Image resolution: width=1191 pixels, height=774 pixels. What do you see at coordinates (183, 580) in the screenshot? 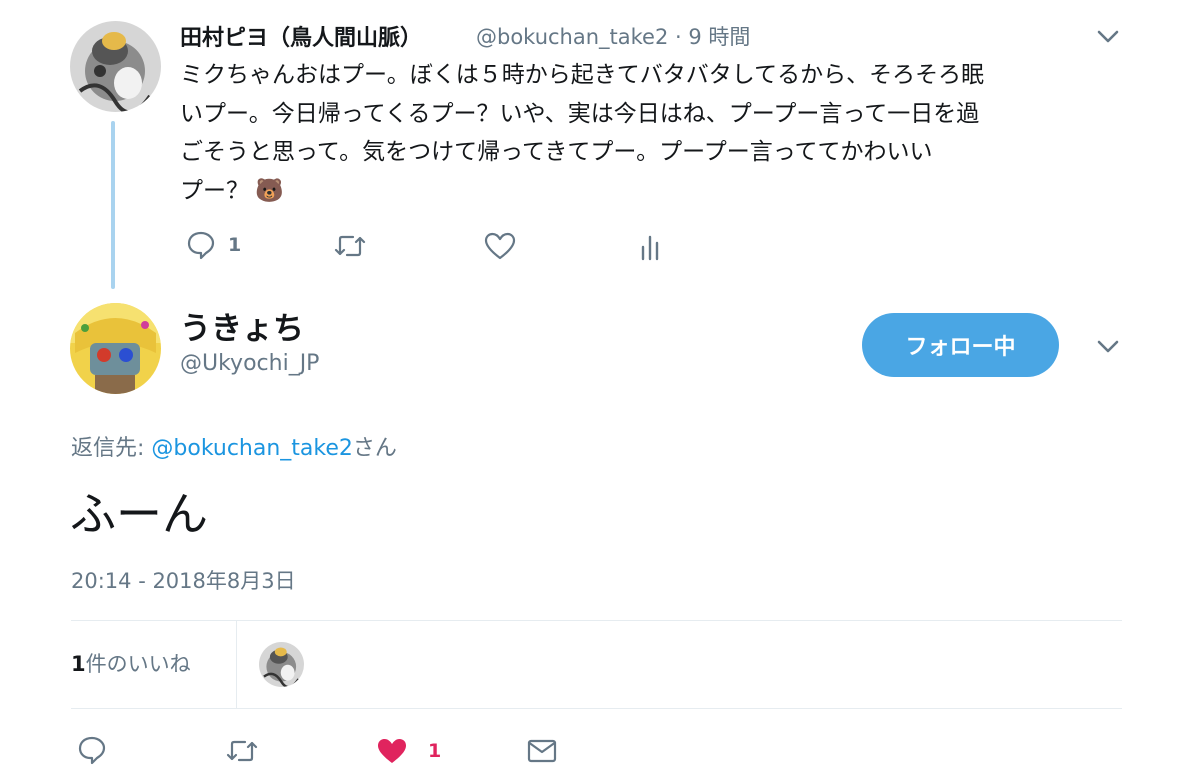
I see `tweet-timestamp: 20:14 - 2018年8月3日` at bounding box center [183, 580].